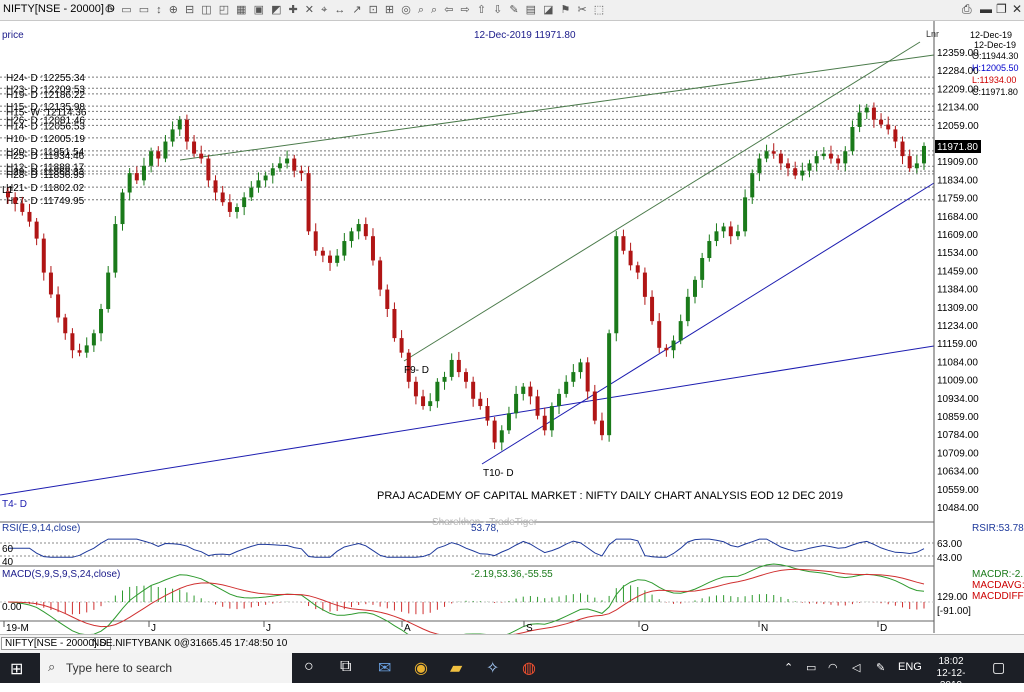  Describe the element at coordinates (951, 679) in the screenshot. I see `clock-date: 12-12-2019` at that location.